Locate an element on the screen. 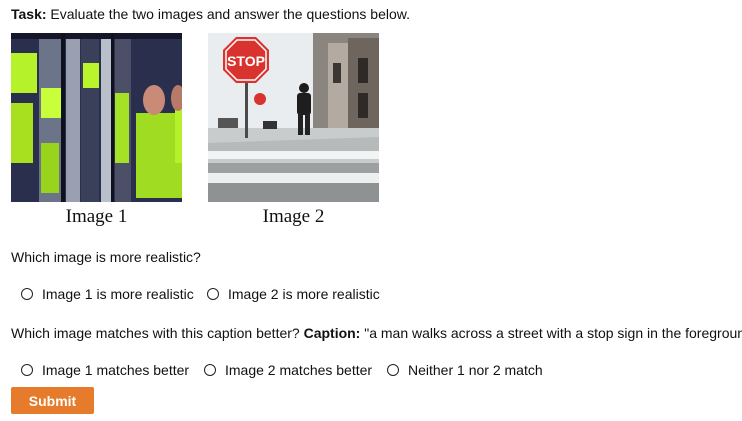  option-label: Image 1 matches better is located at coordinates (116, 370).